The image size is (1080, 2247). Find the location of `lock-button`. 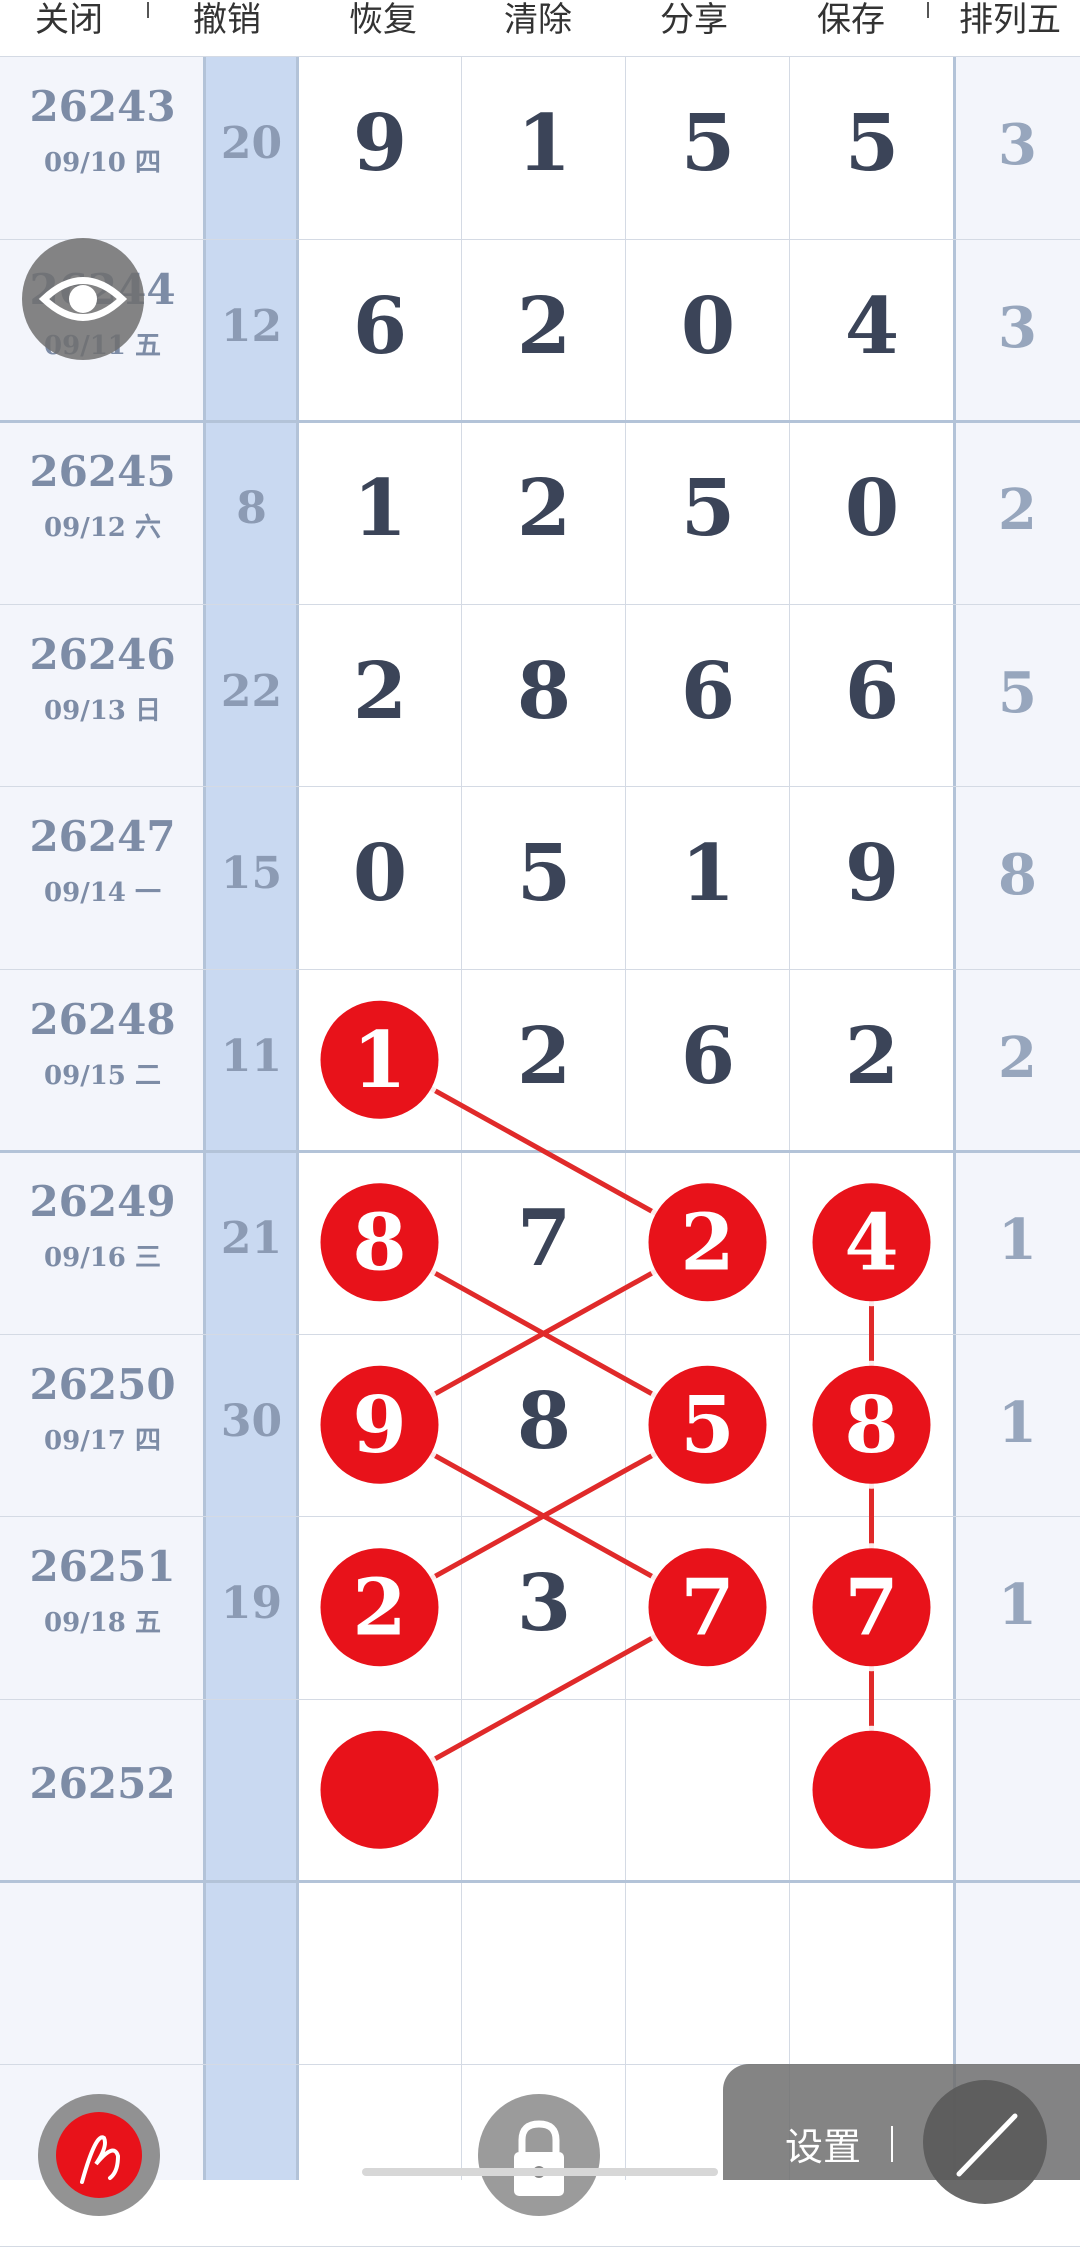

lock-button is located at coordinates (539, 2155).